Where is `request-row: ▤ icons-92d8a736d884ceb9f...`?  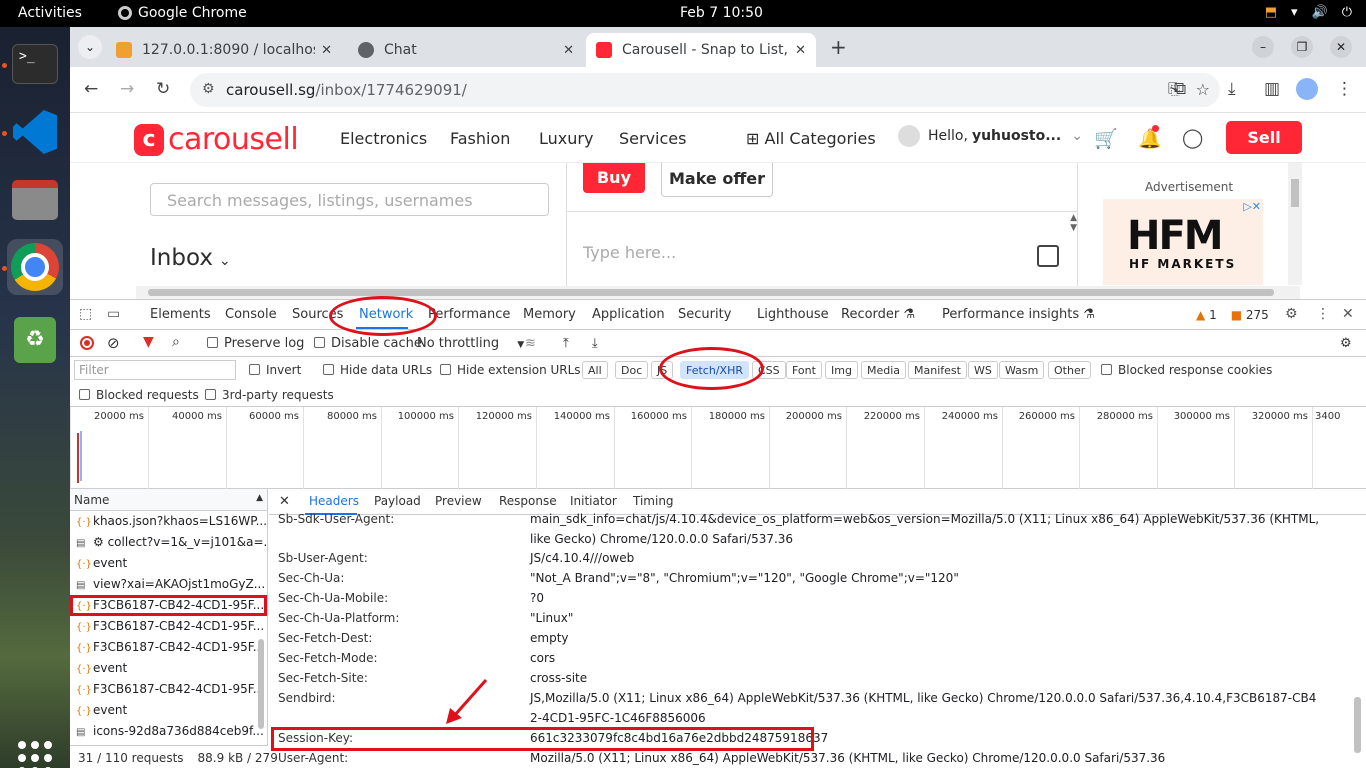
request-row: ▤ icons-92d8a736d884ceb9f... is located at coordinates (168, 731).